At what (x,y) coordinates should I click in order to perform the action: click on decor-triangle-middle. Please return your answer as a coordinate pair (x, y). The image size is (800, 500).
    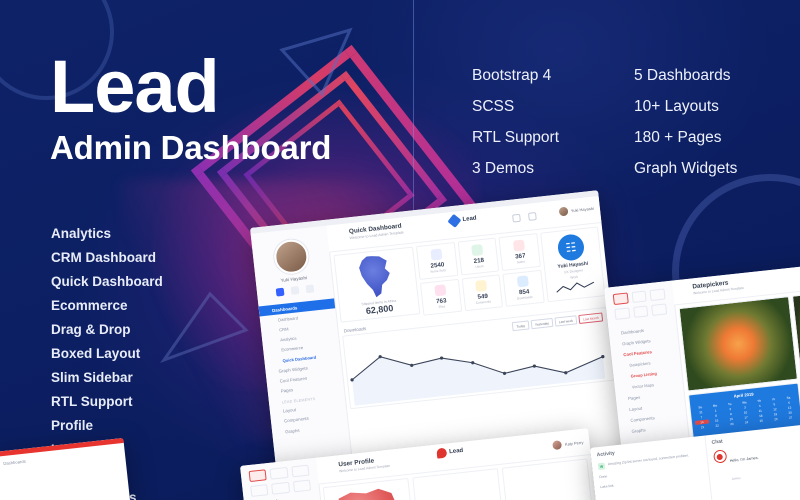
    Looking at the image, I should click on (206, 329).